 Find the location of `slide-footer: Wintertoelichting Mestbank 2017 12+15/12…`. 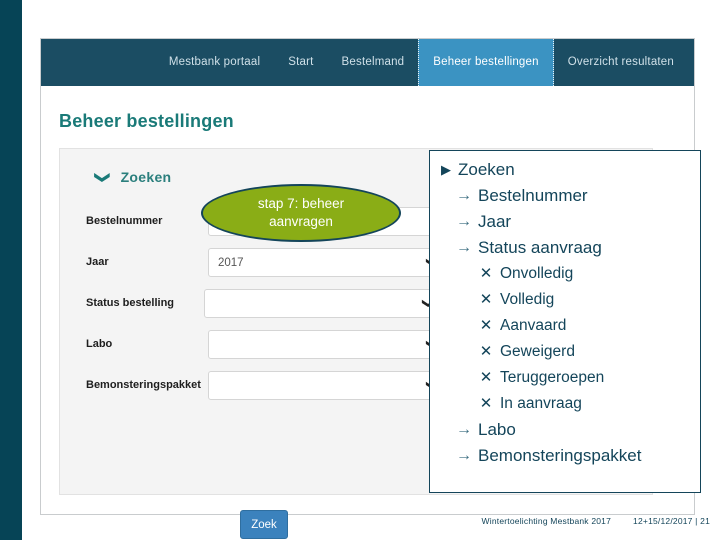

slide-footer: Wintertoelichting Mestbank 2017 12+15/12… is located at coordinates (360, 521).